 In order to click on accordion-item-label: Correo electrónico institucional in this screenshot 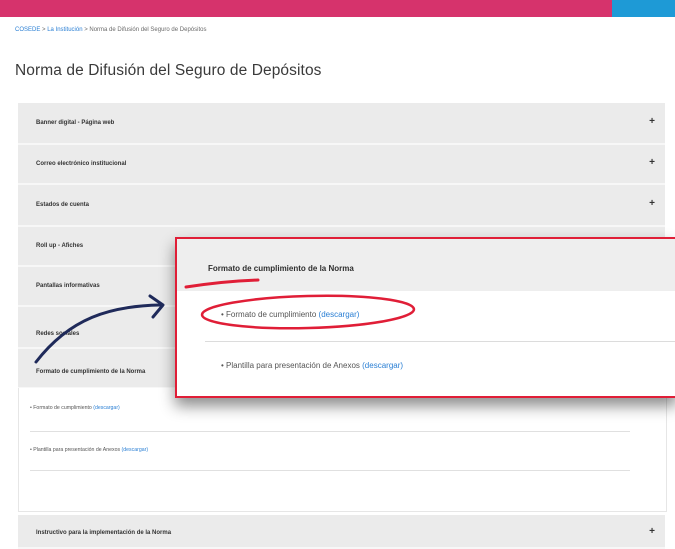, I will do `click(81, 164)`.